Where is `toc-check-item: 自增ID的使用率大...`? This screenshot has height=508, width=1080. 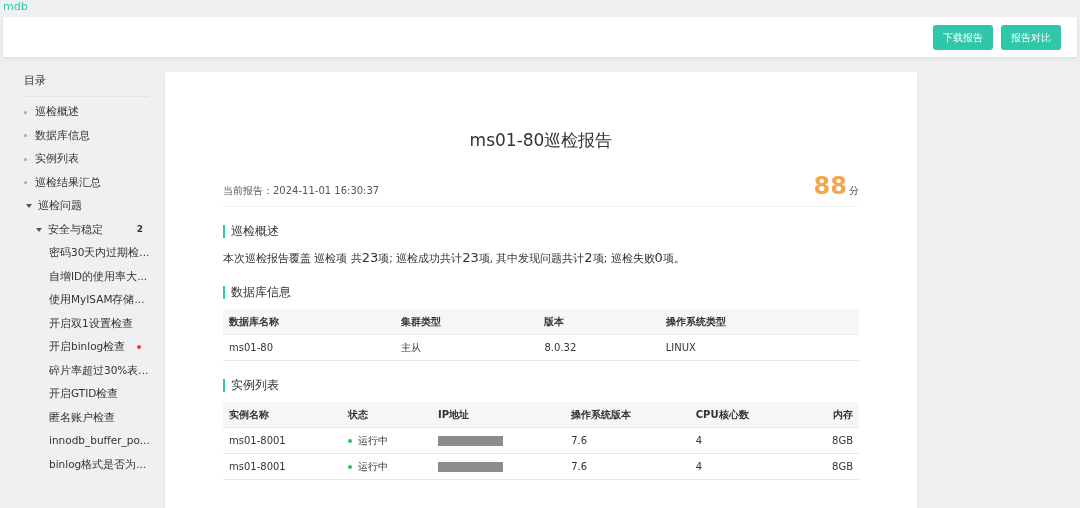
toc-check-item: 自增ID的使用率大... is located at coordinates (98, 276).